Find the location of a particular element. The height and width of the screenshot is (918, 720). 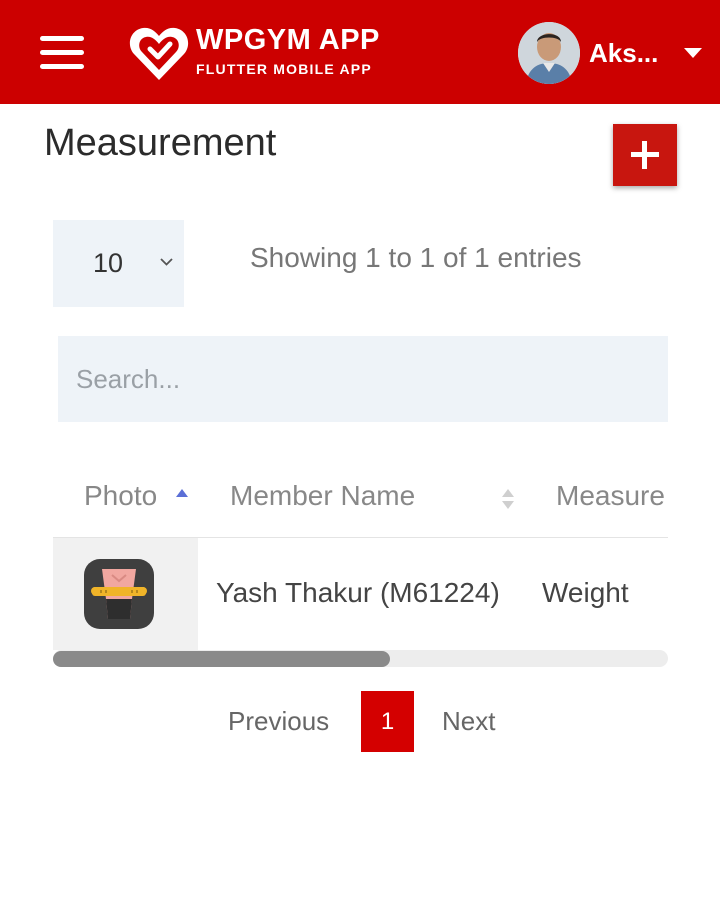

pagination-next: Next is located at coordinates (468, 721).